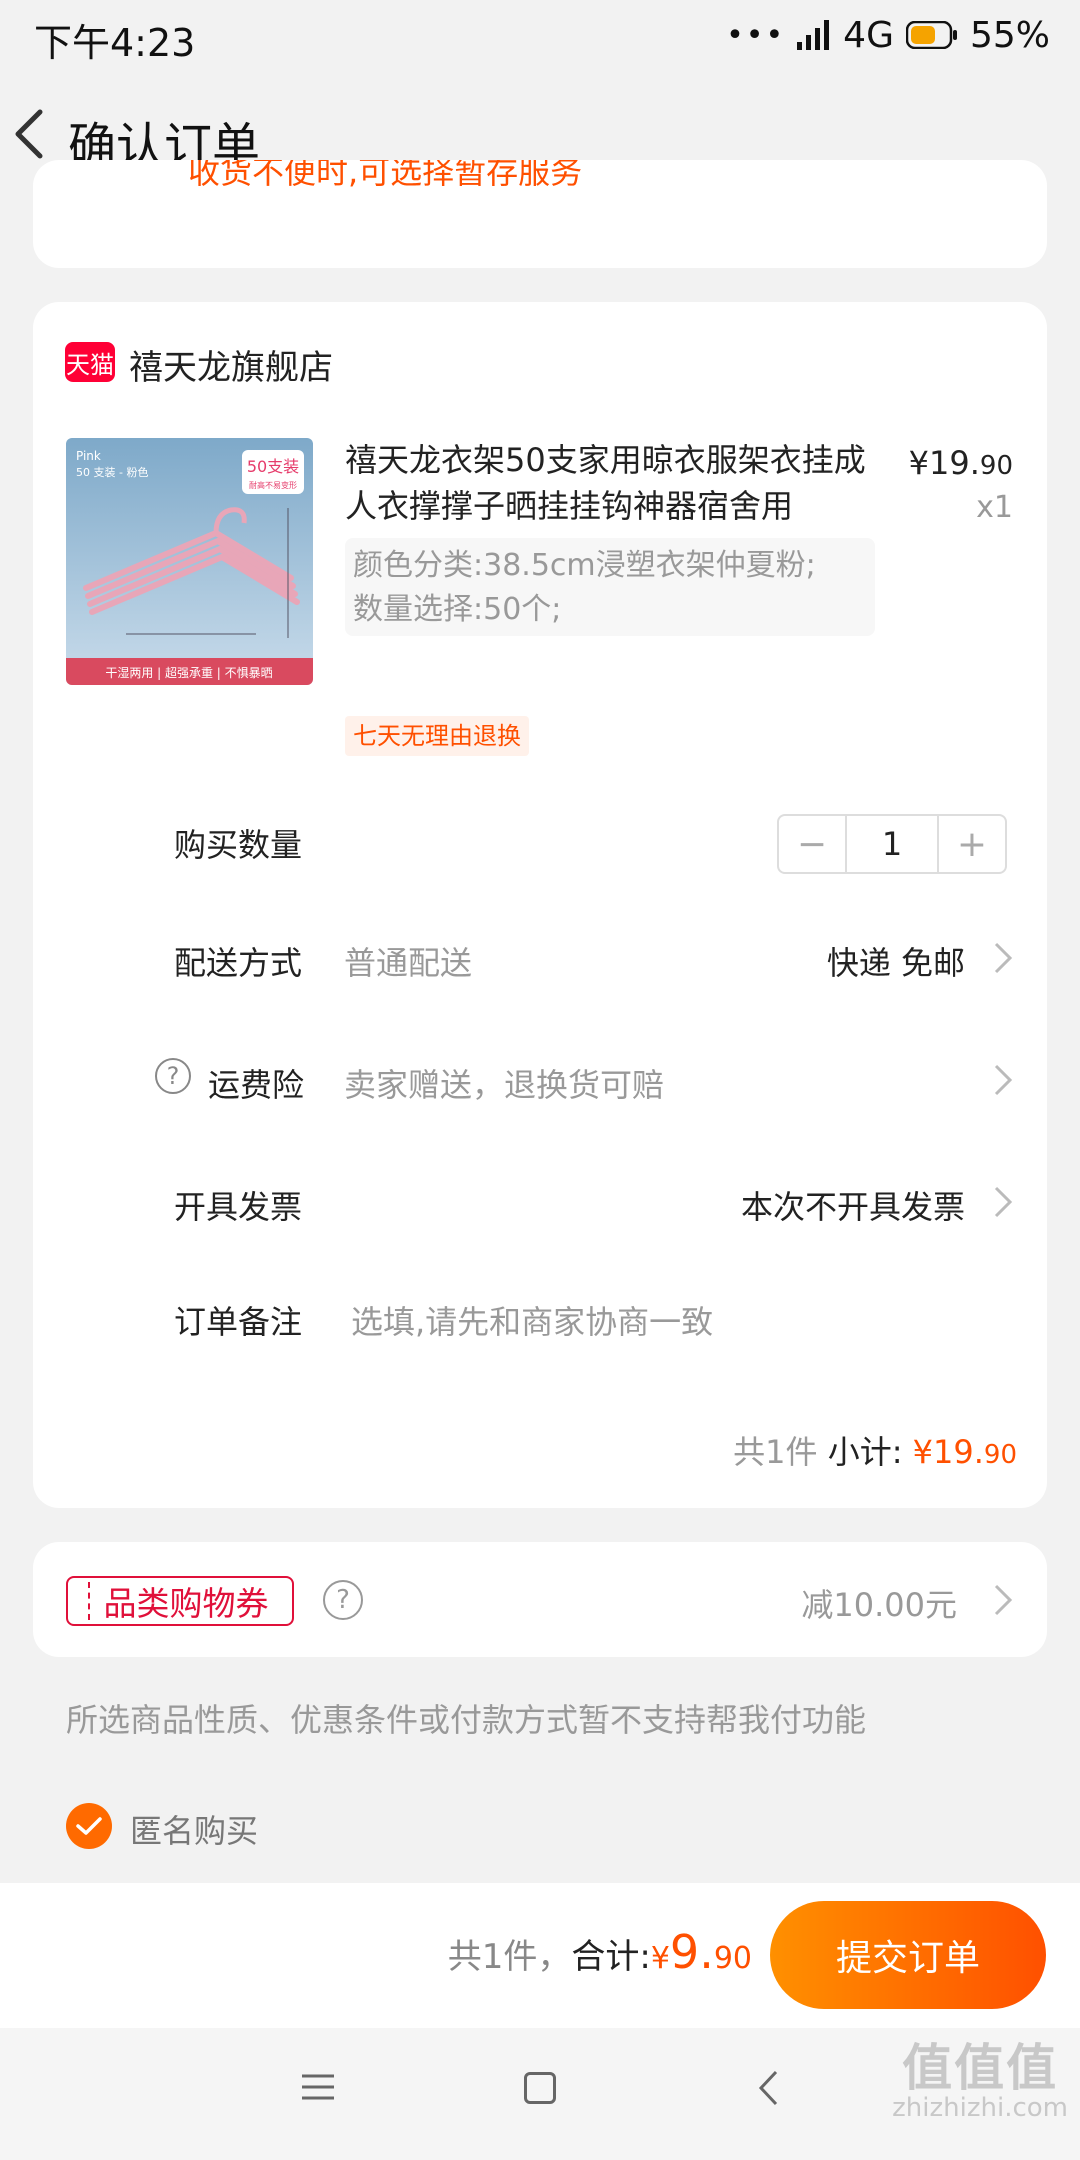 The width and height of the screenshot is (1080, 2160). Describe the element at coordinates (610, 587) in the screenshot. I see `sku-box: 颜色分类:38.5cm浸塑衣架仲夏粉; 数量选择:50个;` at that location.